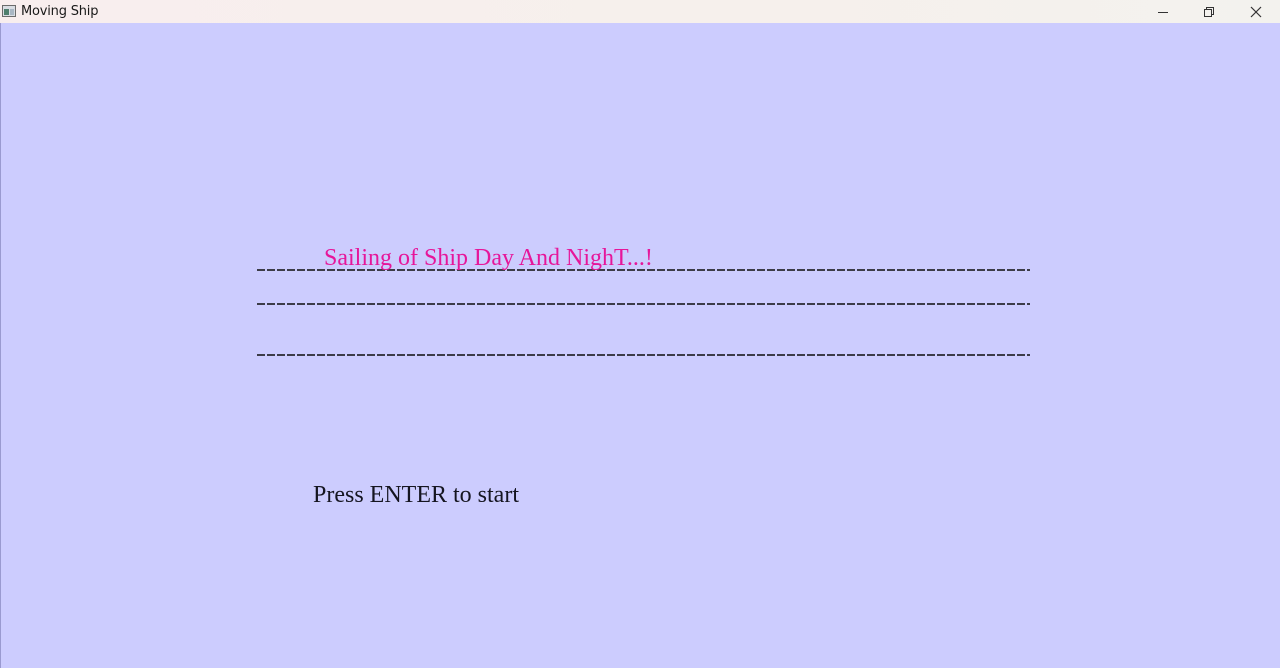 The image size is (1280, 668). I want to click on app-window-icon, so click(9, 11).